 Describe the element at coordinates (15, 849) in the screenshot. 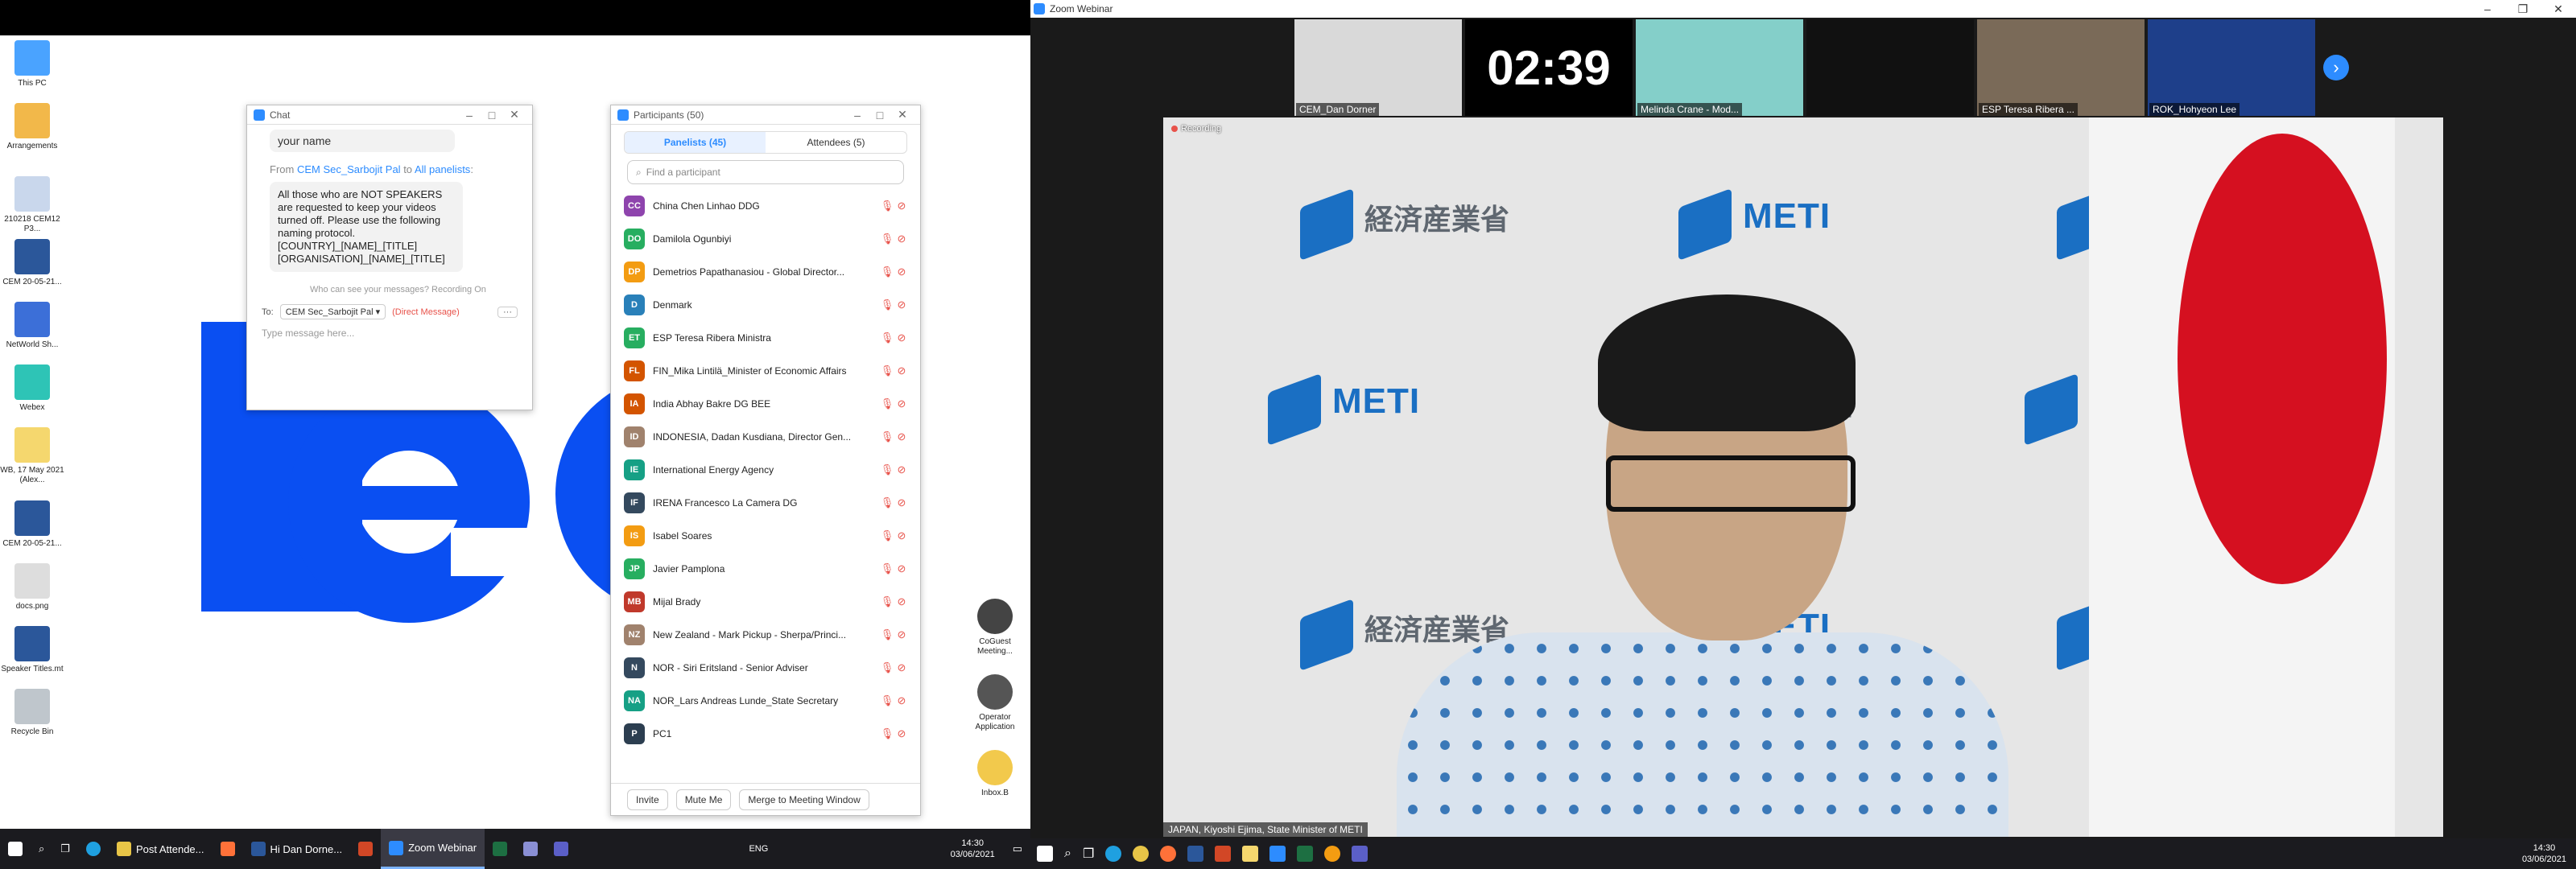

I see `start-button` at that location.